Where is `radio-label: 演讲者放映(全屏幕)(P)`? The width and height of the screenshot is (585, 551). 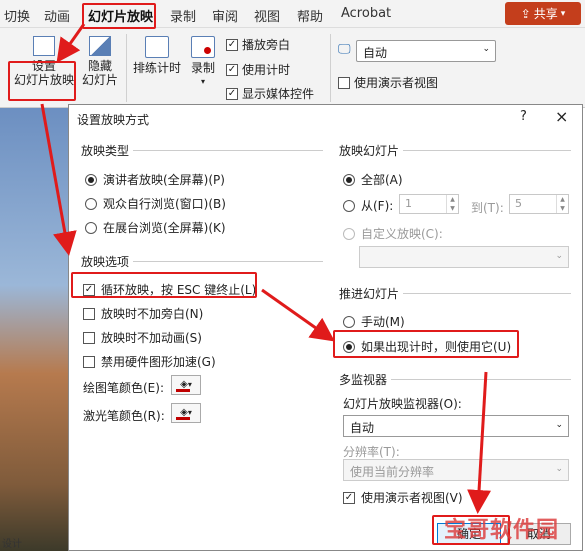
radio-label: 演讲者放映(全屏幕)(P) is located at coordinates (164, 180).